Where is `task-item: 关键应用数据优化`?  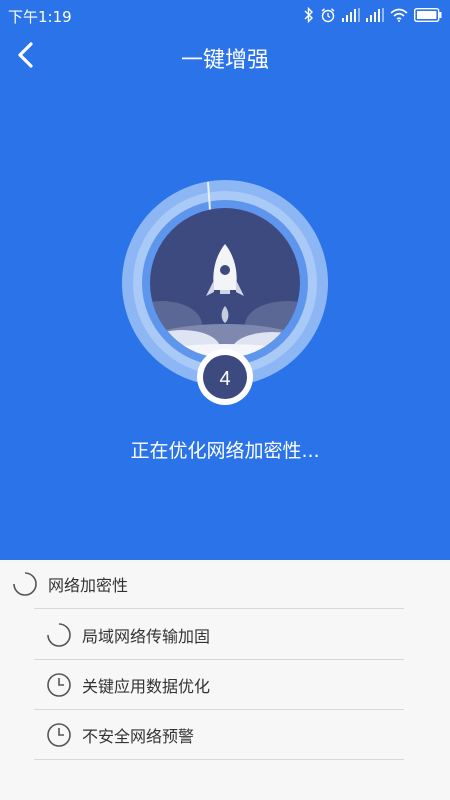 task-item: 关键应用数据优化 is located at coordinates (128, 685).